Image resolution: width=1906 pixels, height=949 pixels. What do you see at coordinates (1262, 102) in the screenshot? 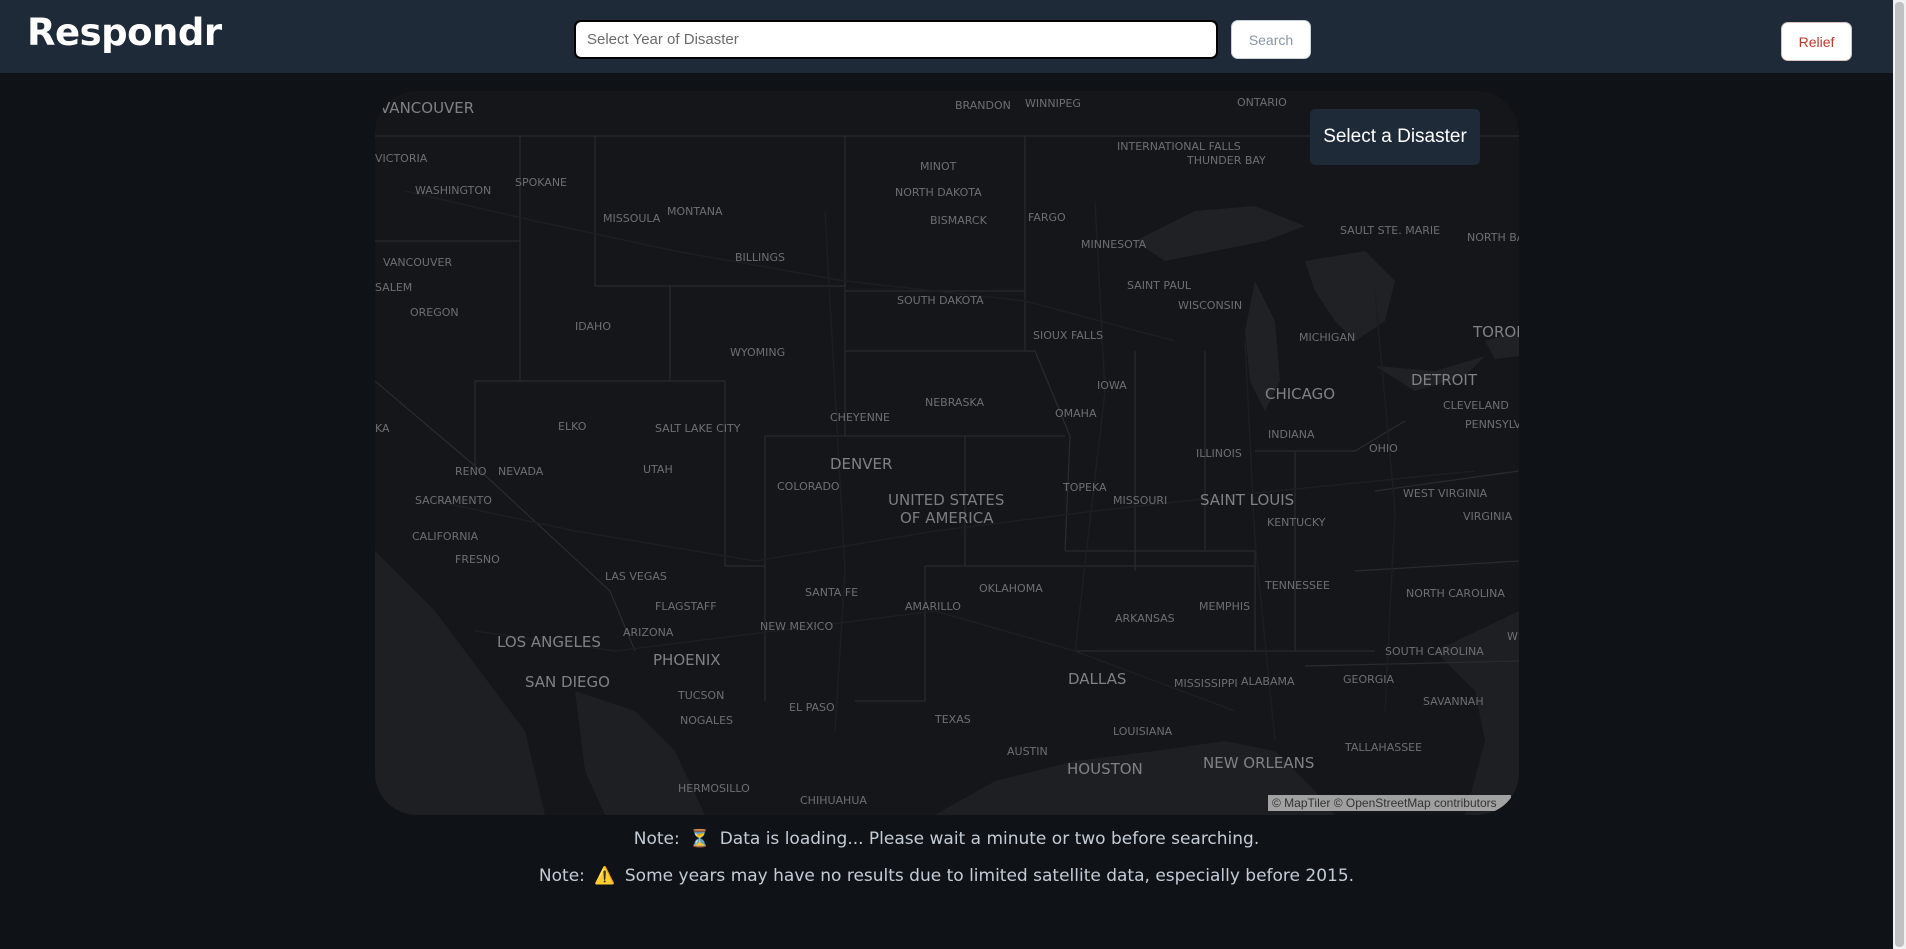
I see `map-label: Ontario` at bounding box center [1262, 102].